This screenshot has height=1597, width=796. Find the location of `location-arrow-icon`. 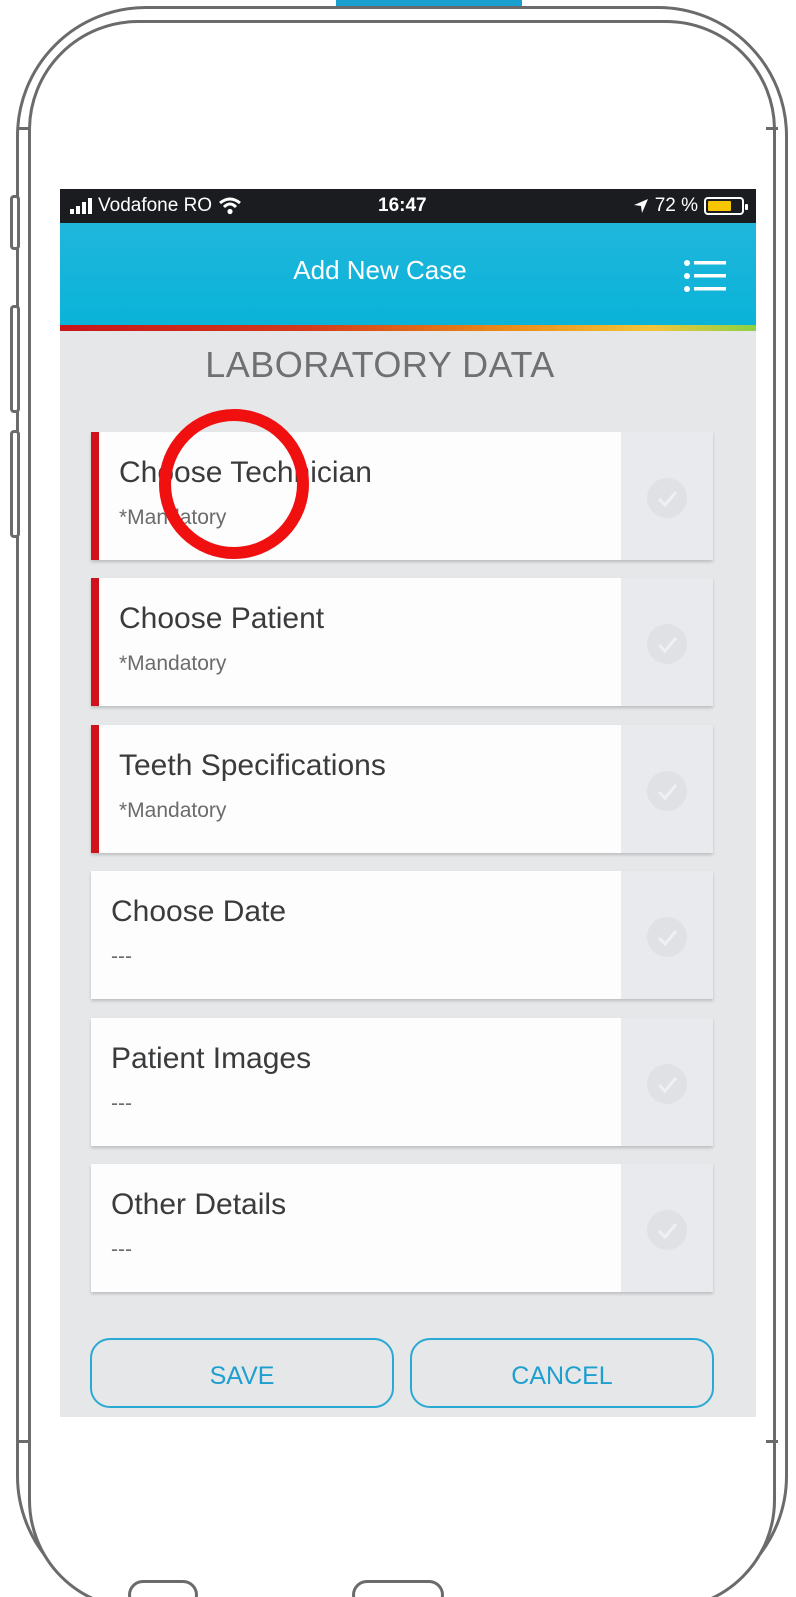

location-arrow-icon is located at coordinates (640, 206).